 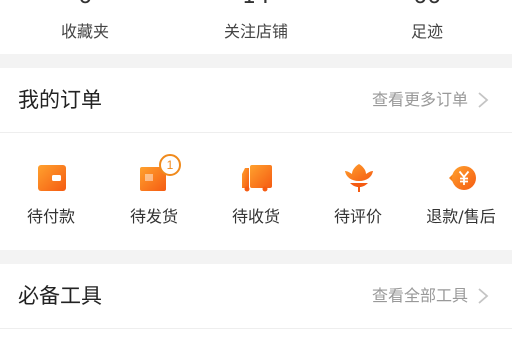 I want to click on stat-favorites-label: 收藏夹, so click(x=84, y=31).